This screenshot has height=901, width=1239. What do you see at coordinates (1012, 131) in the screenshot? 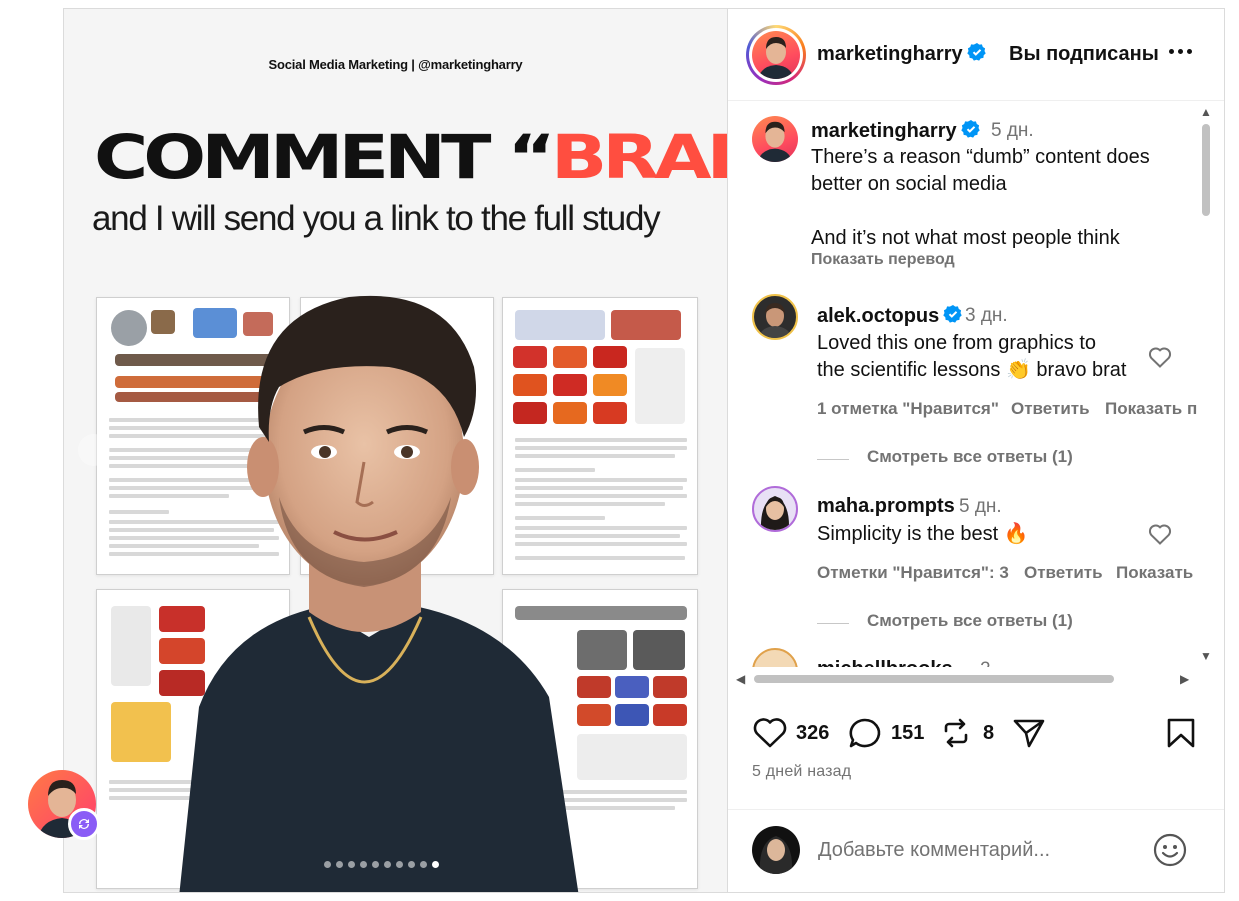
I see `caption-time: 5 дн.` at bounding box center [1012, 131].